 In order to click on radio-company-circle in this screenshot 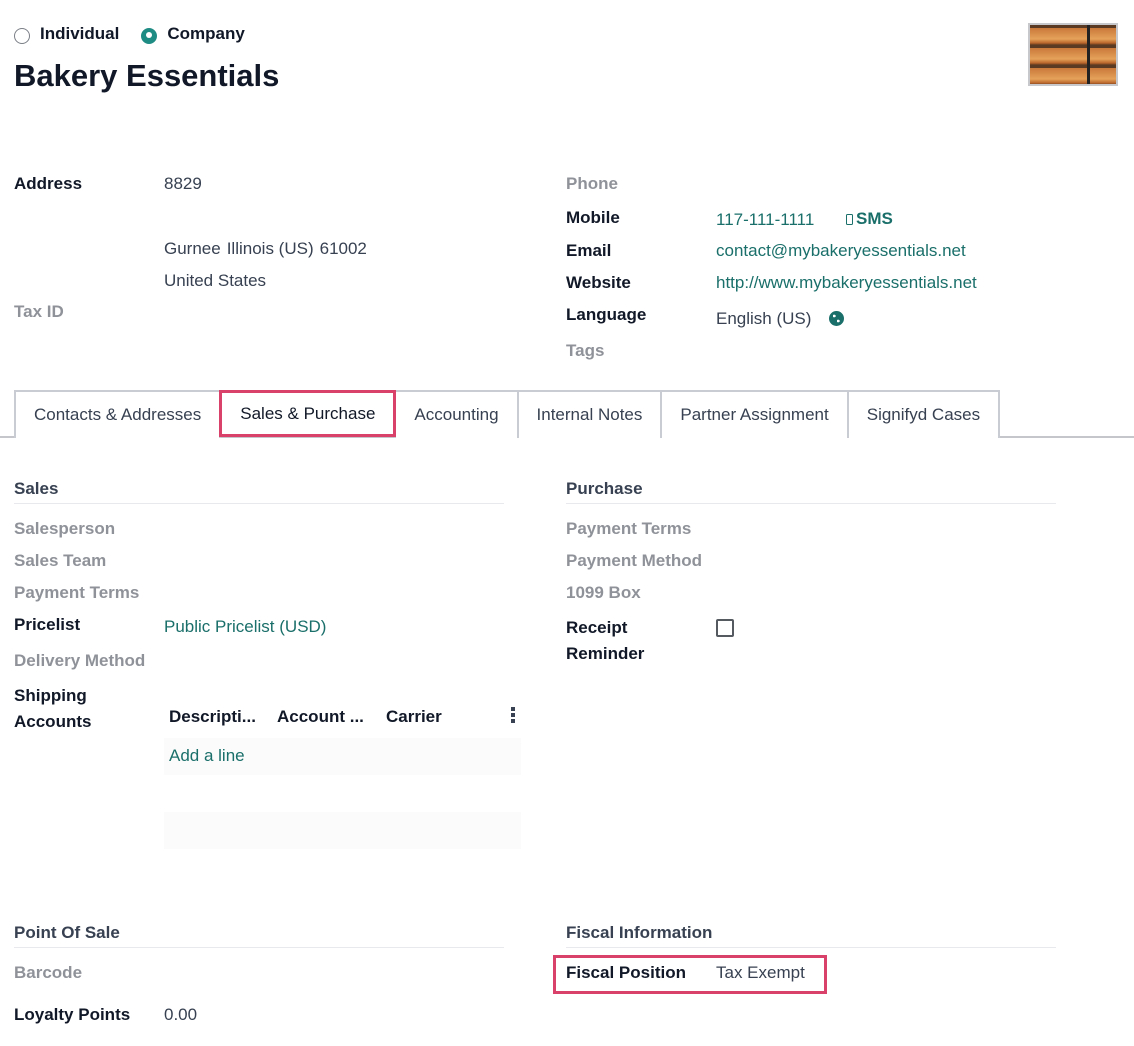, I will do `click(149, 35)`.